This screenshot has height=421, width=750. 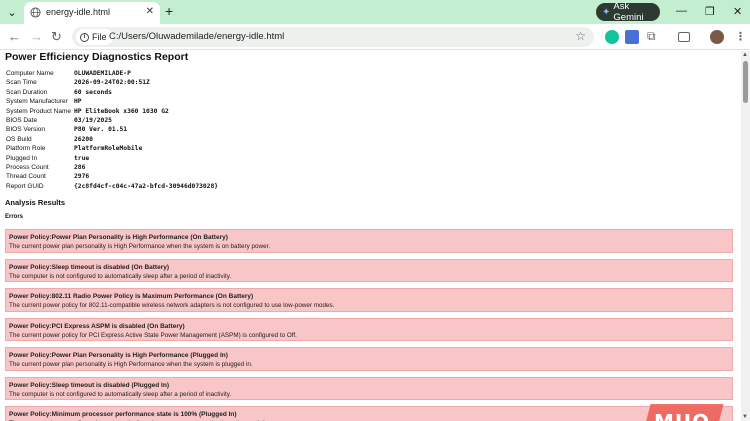 I want to click on back-arrow-icon: ←, so click(x=14, y=36).